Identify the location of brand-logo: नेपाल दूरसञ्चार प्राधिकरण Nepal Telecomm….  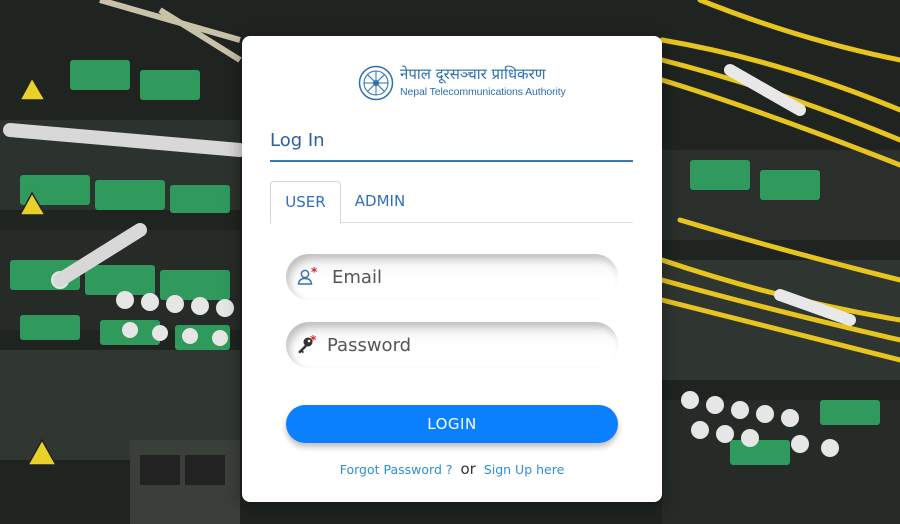
(462, 83).